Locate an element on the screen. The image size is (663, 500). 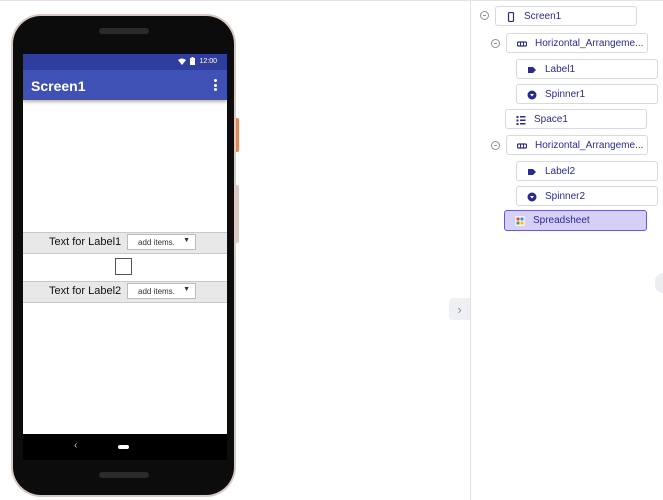
tree-item-spreadsheet: Spreadsheet is located at coordinates (575, 220).